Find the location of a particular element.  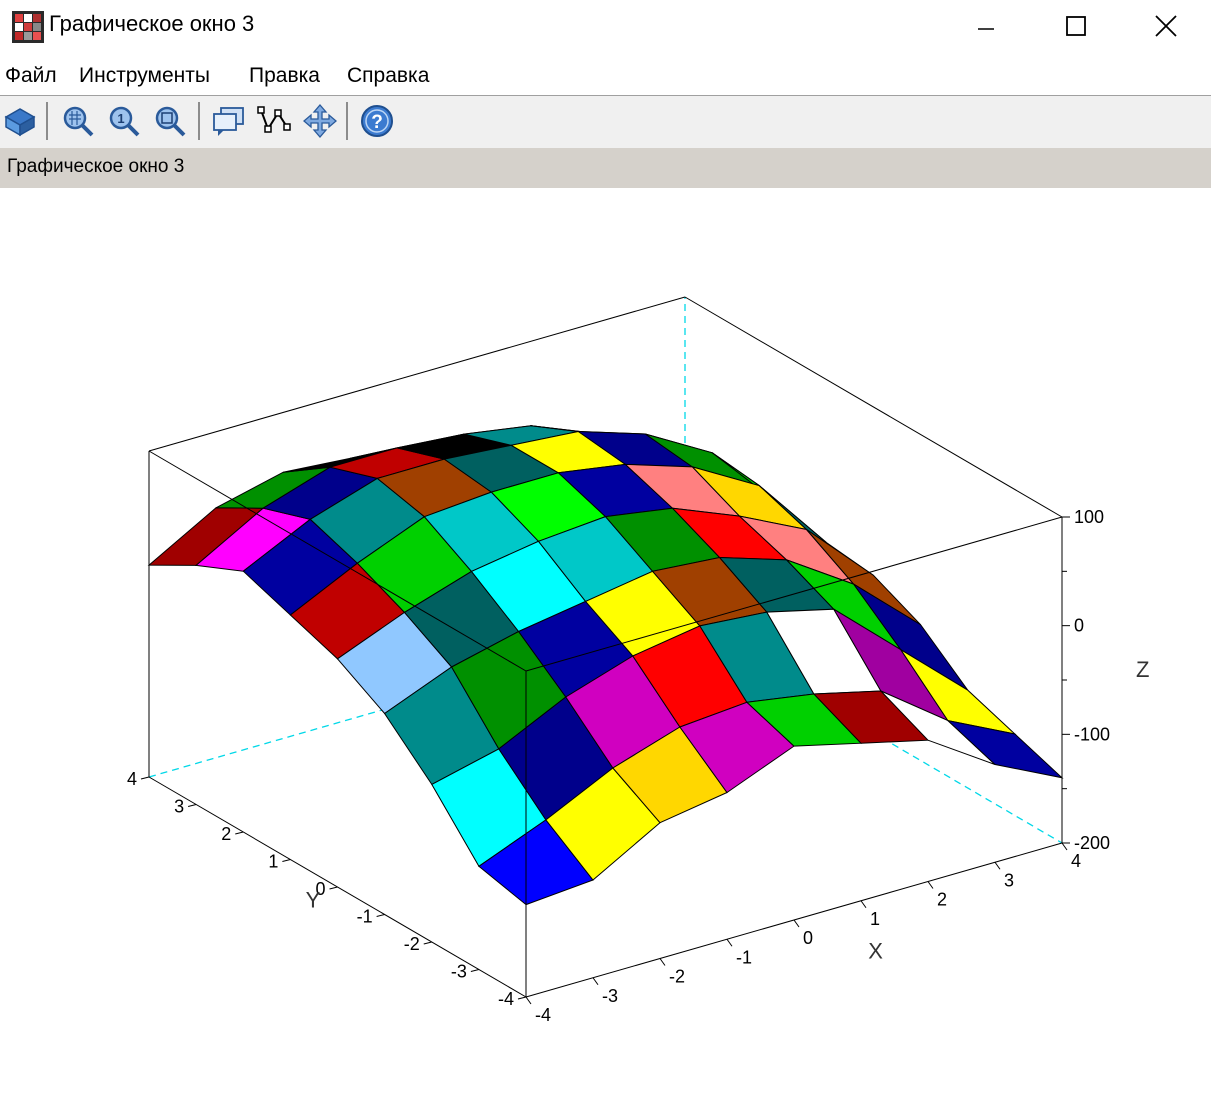

datatip-icon is located at coordinates (228, 121).